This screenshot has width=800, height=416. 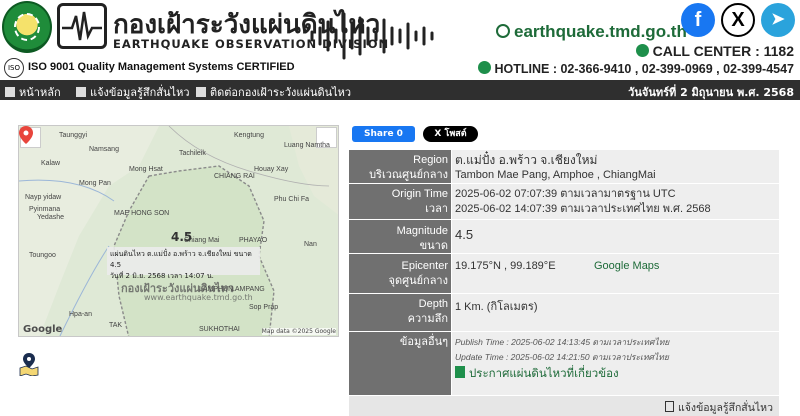 What do you see at coordinates (10, 92) in the screenshot?
I see `home-icon` at bounding box center [10, 92].